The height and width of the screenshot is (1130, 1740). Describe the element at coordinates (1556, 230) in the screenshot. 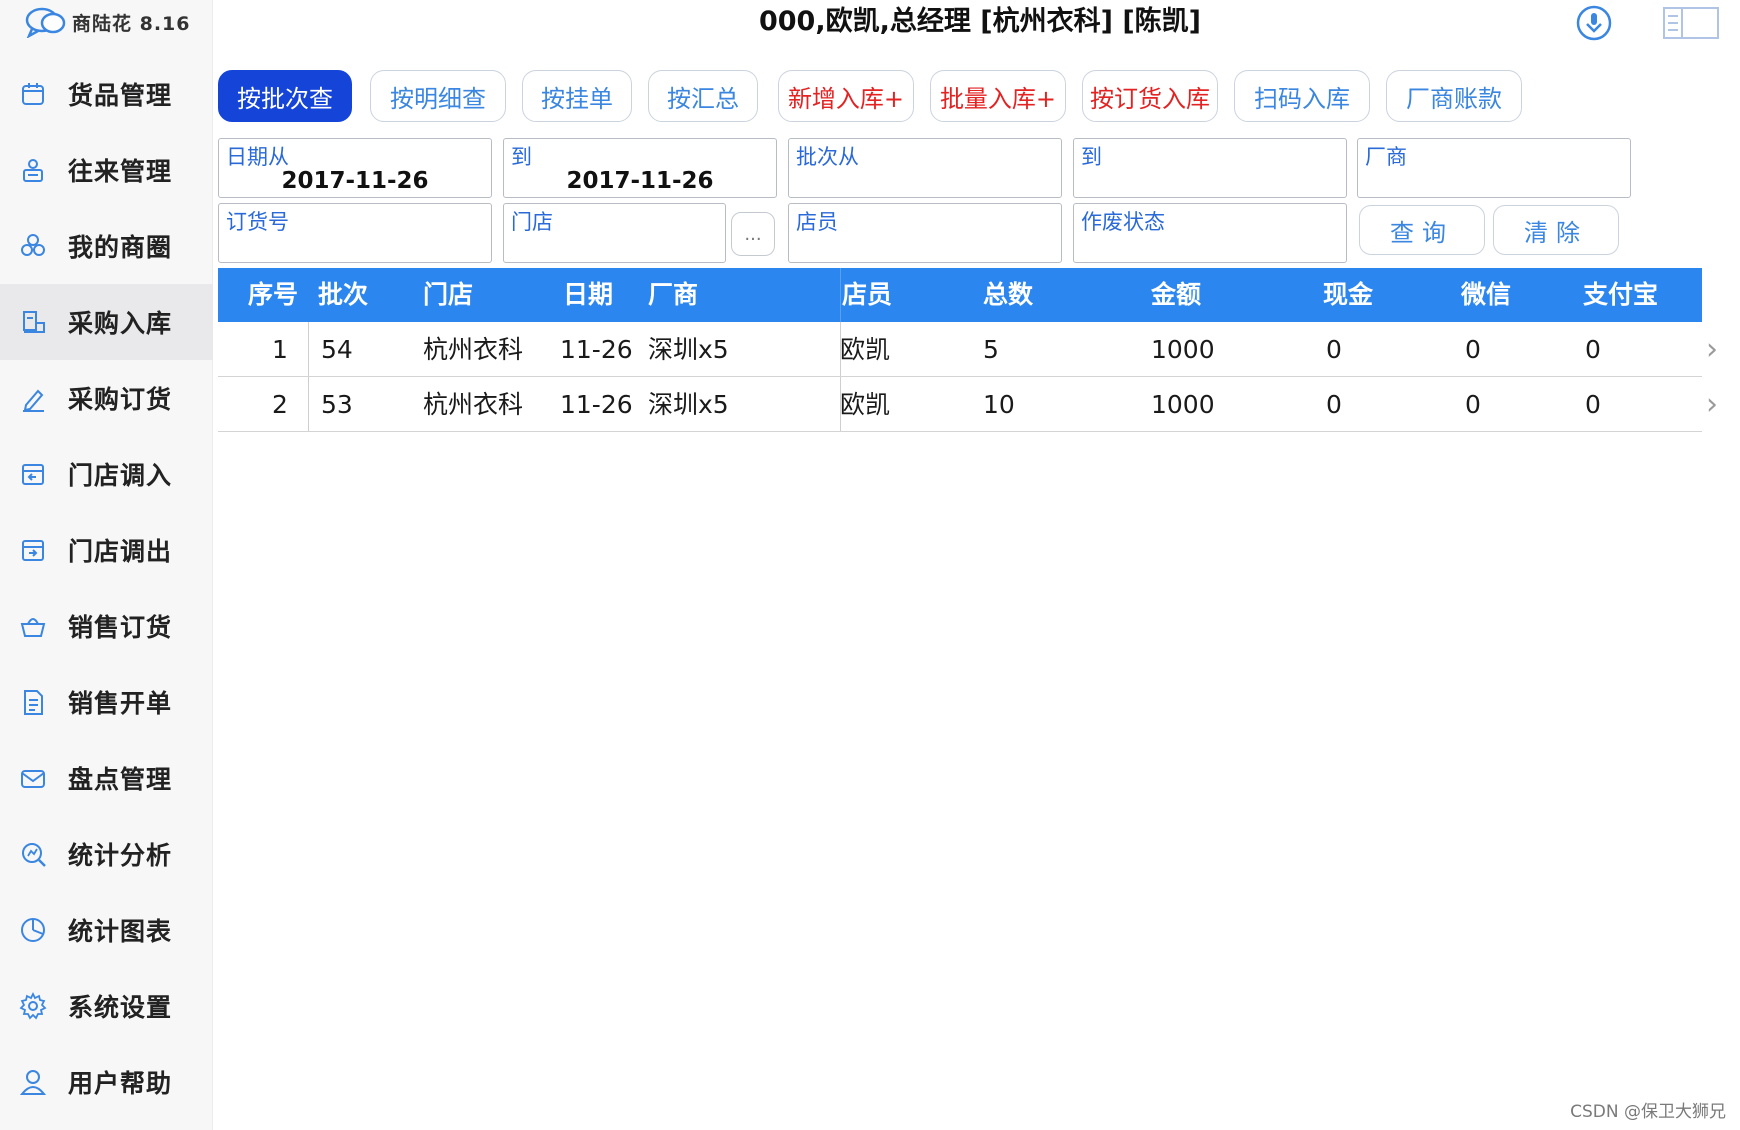

I see `clear-button: 清除` at that location.